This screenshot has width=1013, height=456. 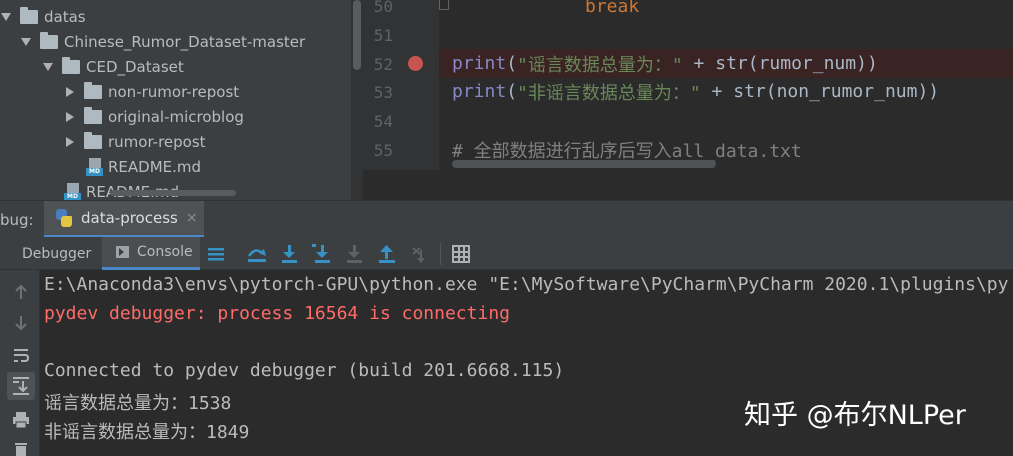 What do you see at coordinates (216, 254) in the screenshot?
I see `show-execution-point-icon` at bounding box center [216, 254].